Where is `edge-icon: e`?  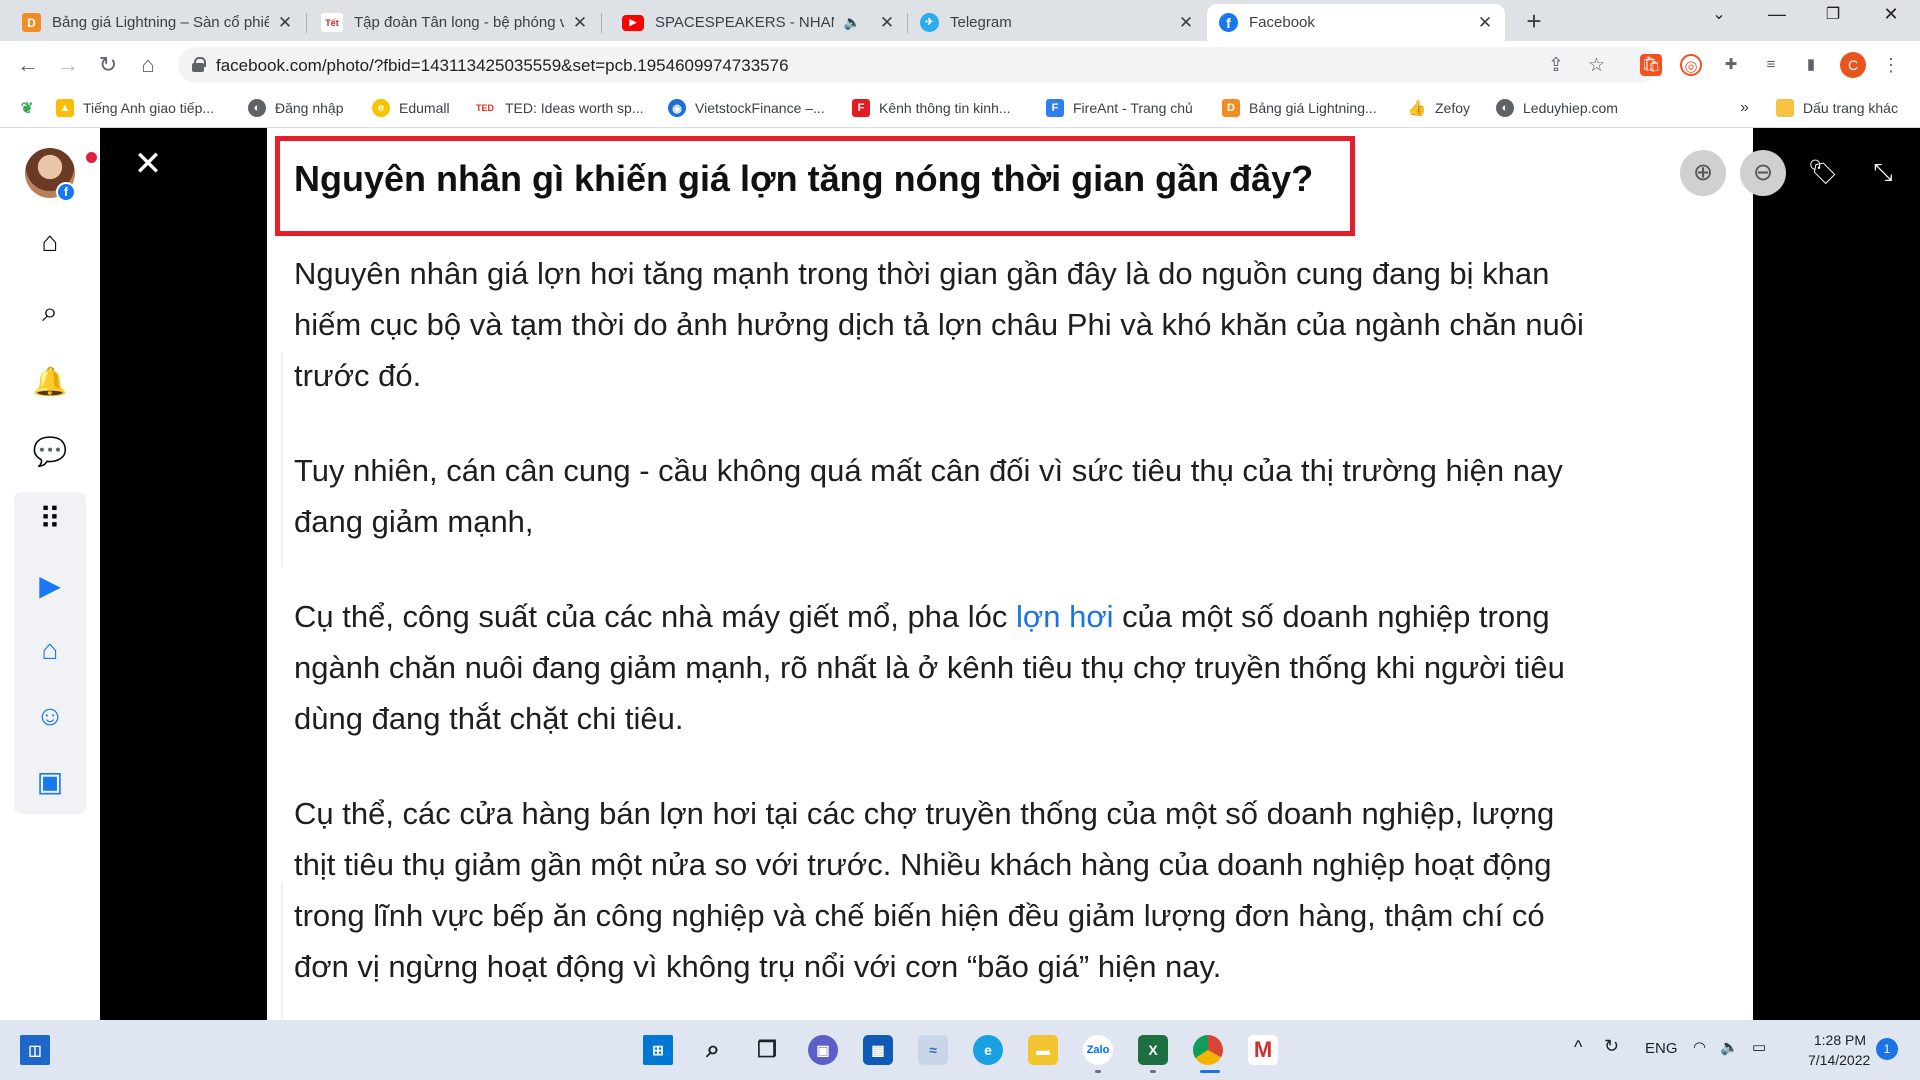 edge-icon: e is located at coordinates (988, 1050).